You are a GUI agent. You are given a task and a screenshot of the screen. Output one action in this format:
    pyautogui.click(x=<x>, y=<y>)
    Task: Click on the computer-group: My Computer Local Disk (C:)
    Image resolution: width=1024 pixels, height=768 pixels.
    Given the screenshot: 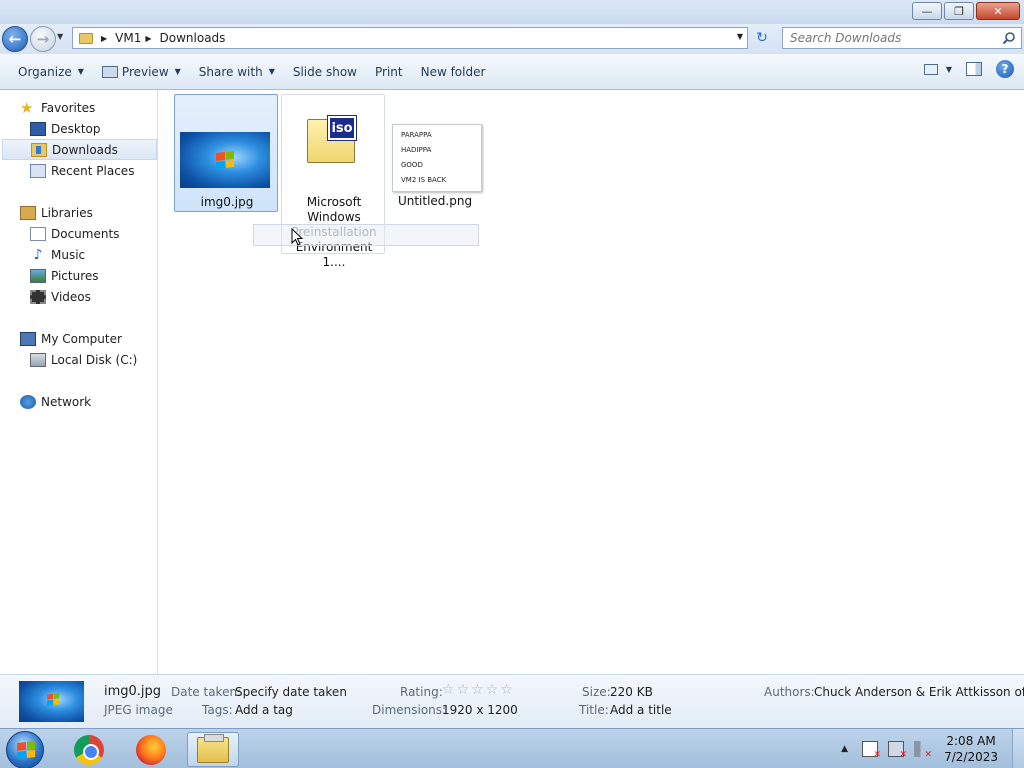 What is the action you would take?
    pyautogui.click(x=79, y=349)
    